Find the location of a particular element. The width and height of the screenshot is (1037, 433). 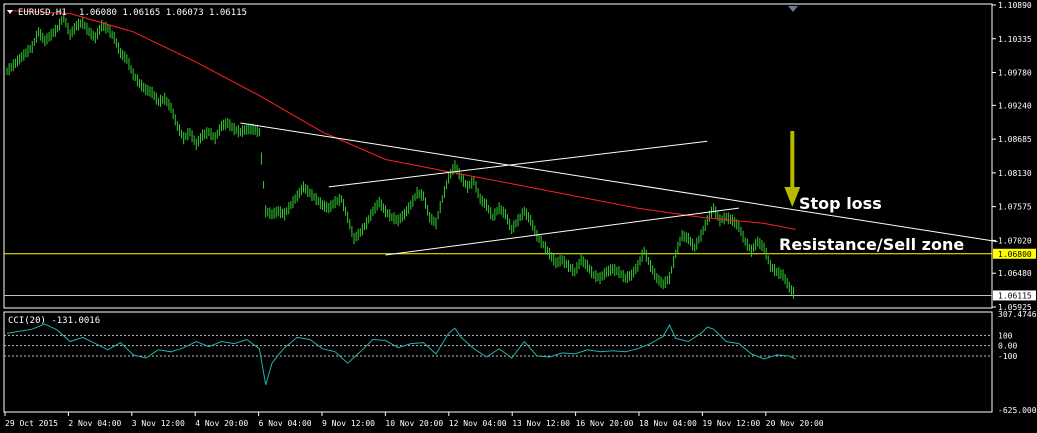

price-tick-label: 1.07020 is located at coordinates (1015, 240).